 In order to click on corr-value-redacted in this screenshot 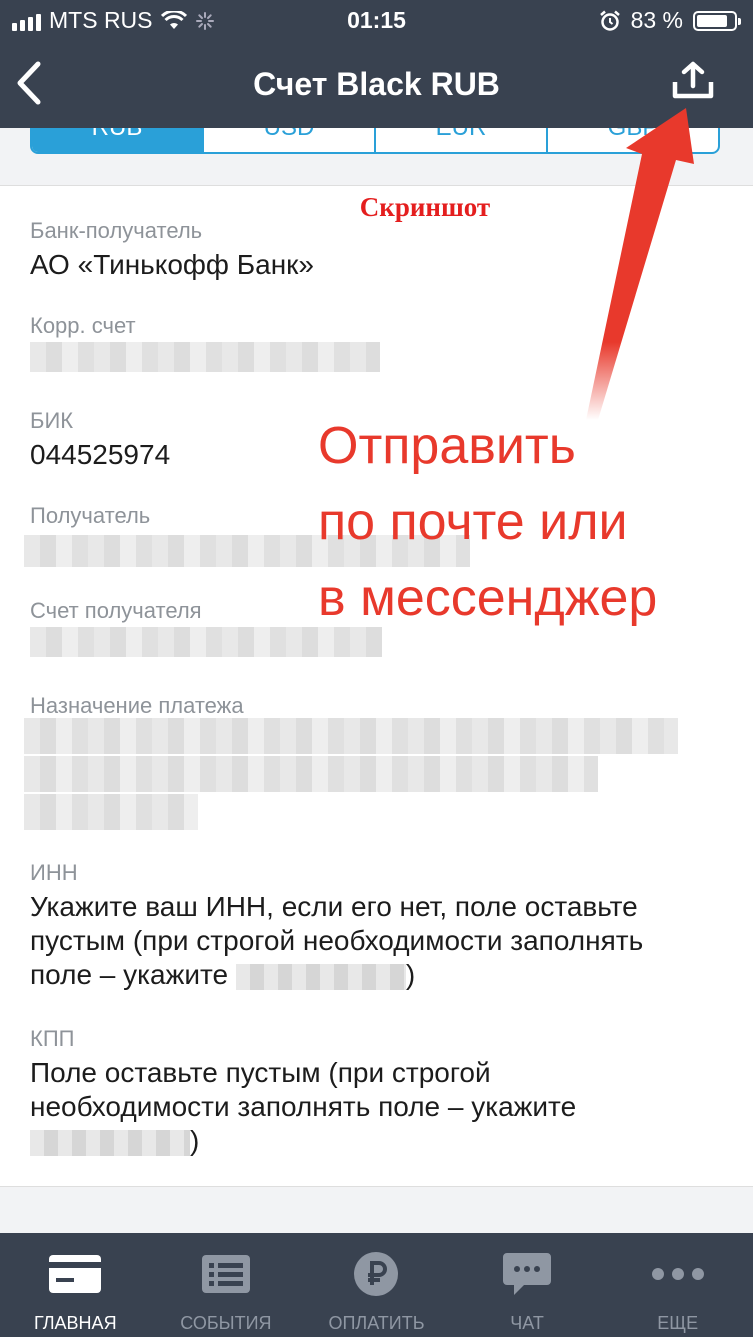, I will do `click(205, 357)`.